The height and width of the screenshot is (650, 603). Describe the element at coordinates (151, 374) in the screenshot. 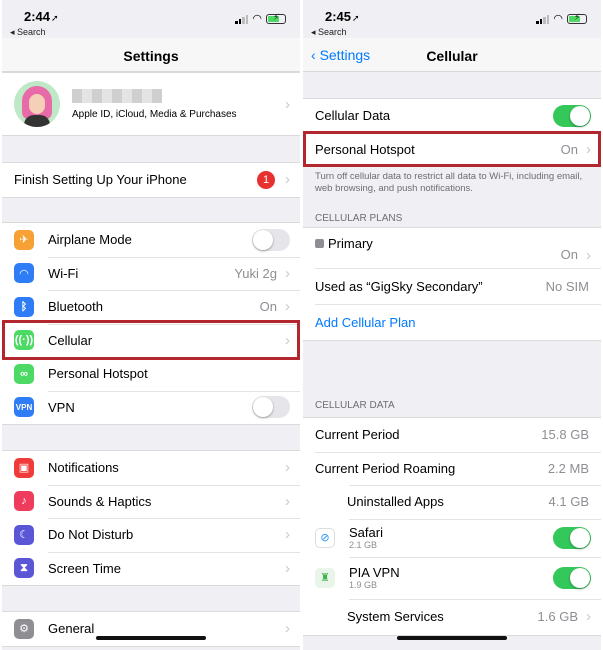

I see `personal-hotspot-row: ∞ Personal Hotspot` at that location.